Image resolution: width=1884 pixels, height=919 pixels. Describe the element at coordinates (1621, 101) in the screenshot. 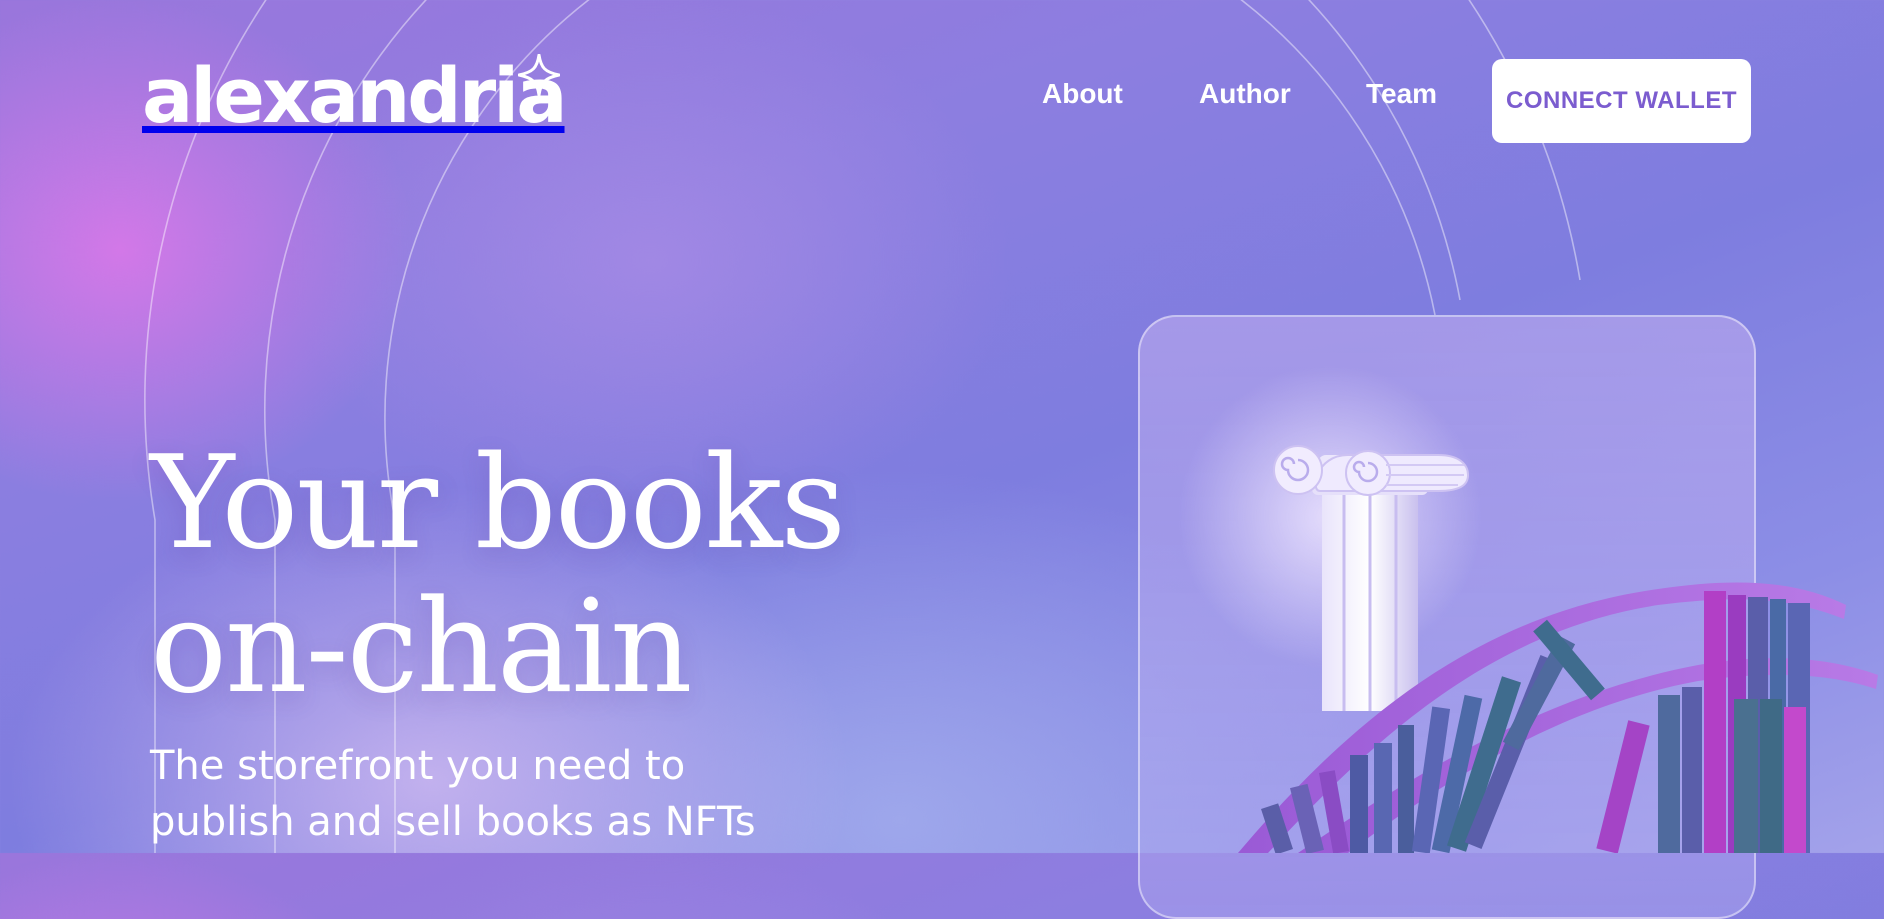

I see `connect-wallet-button: CONNECT WALLET` at that location.